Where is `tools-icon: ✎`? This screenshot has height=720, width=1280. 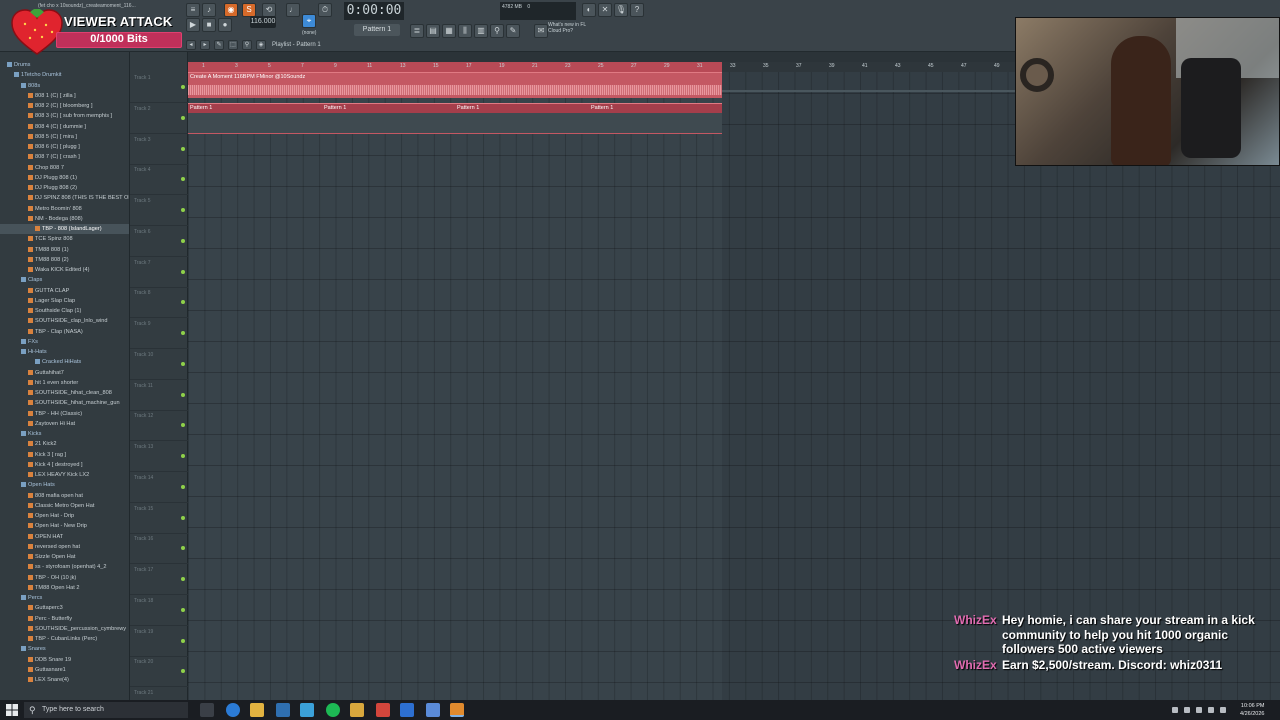
tools-icon: ✎ is located at coordinates (513, 31).